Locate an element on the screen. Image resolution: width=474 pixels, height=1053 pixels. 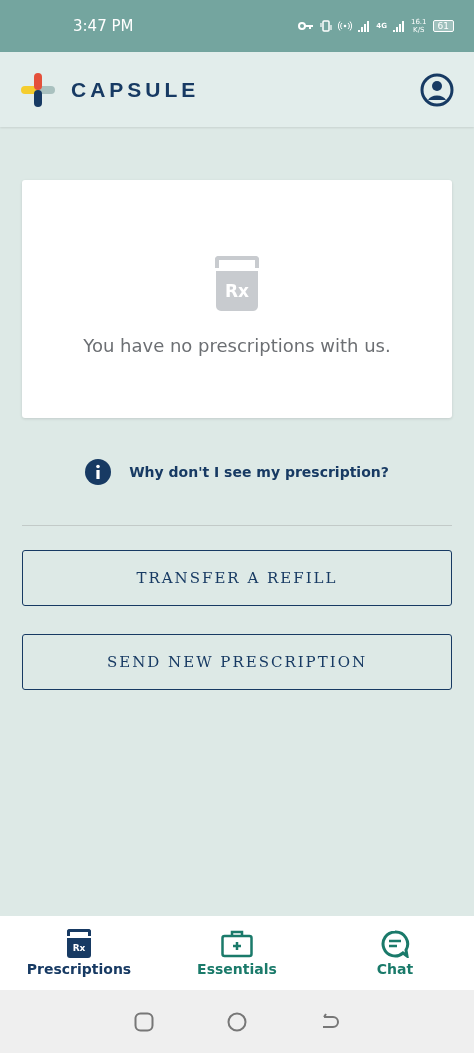
outline-button: SEND NEW PRESCRIPTION is located at coordinates (237, 662).